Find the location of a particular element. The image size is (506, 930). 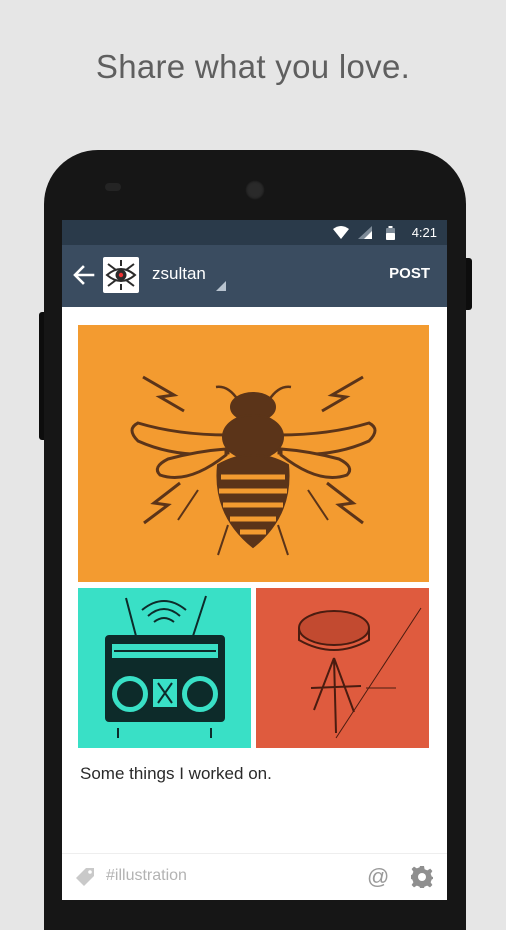

phone-camera is located at coordinates (255, 190).